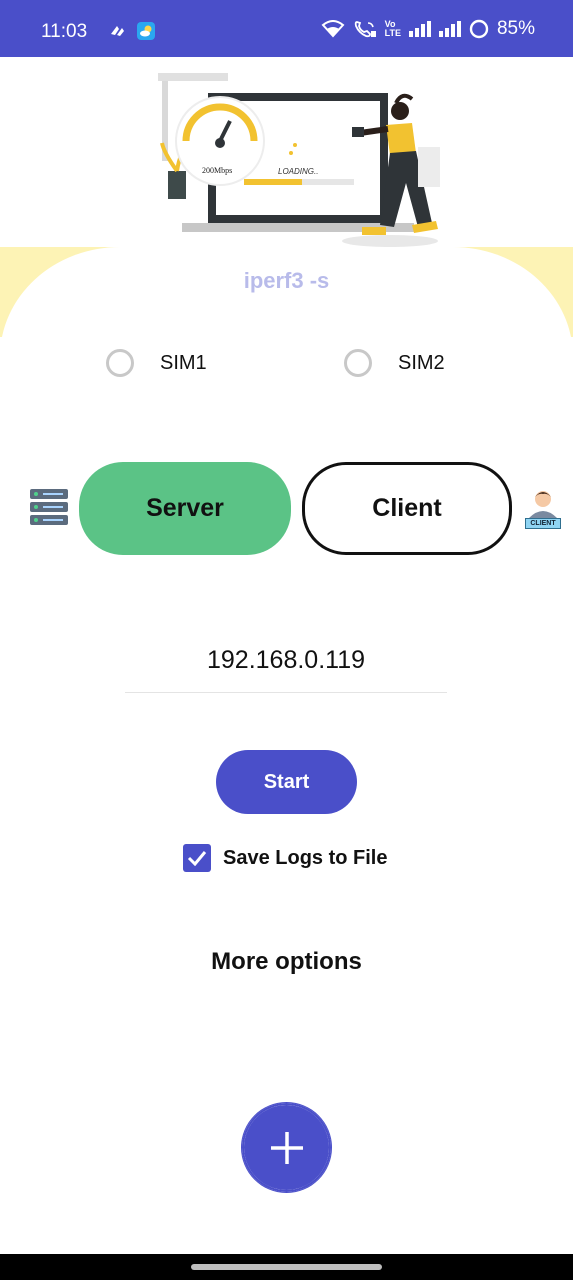  I want to click on loading-label: LOADING.., so click(298, 171).